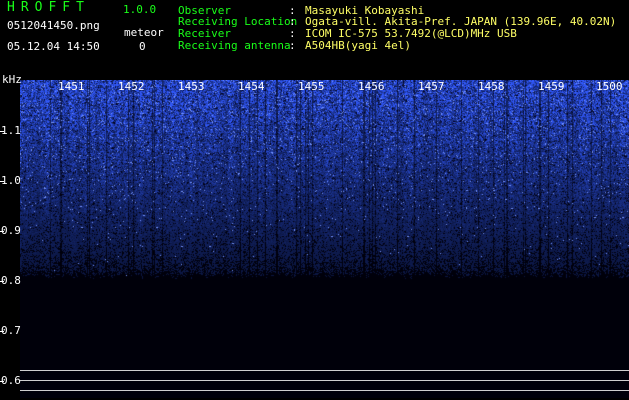  What do you see at coordinates (609, 86) in the screenshot?
I see `x-tick-label: 1500` at bounding box center [609, 86].